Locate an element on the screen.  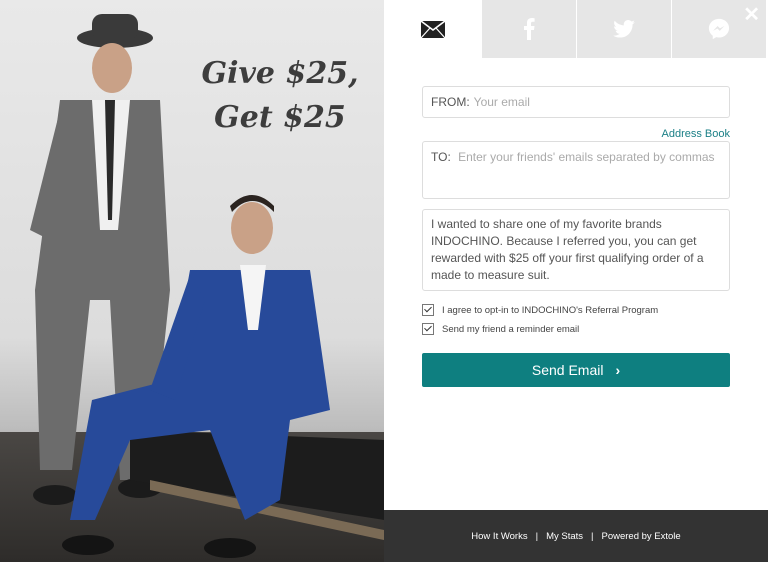
from-label: FROM: is located at coordinates (450, 102).